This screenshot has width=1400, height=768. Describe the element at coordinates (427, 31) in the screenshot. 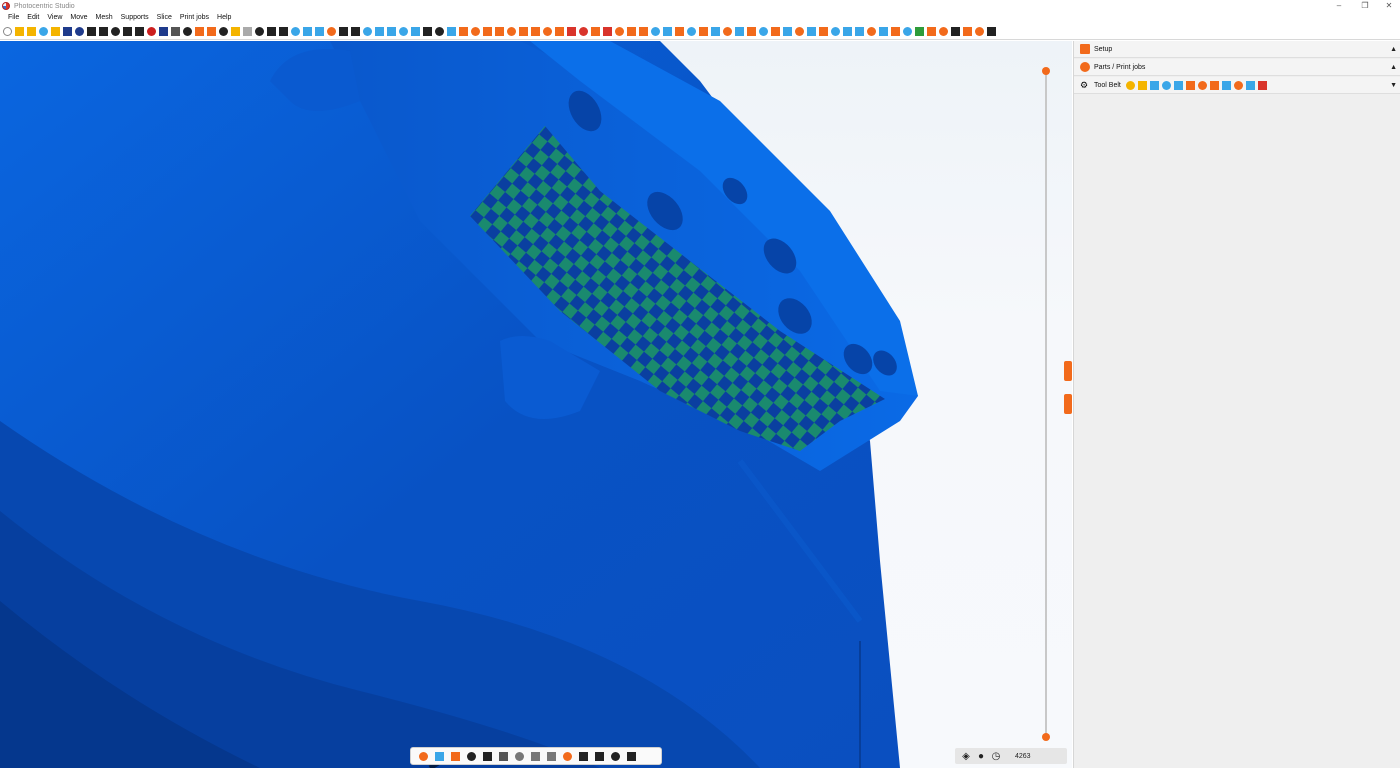

I see `hollow-icon` at that location.